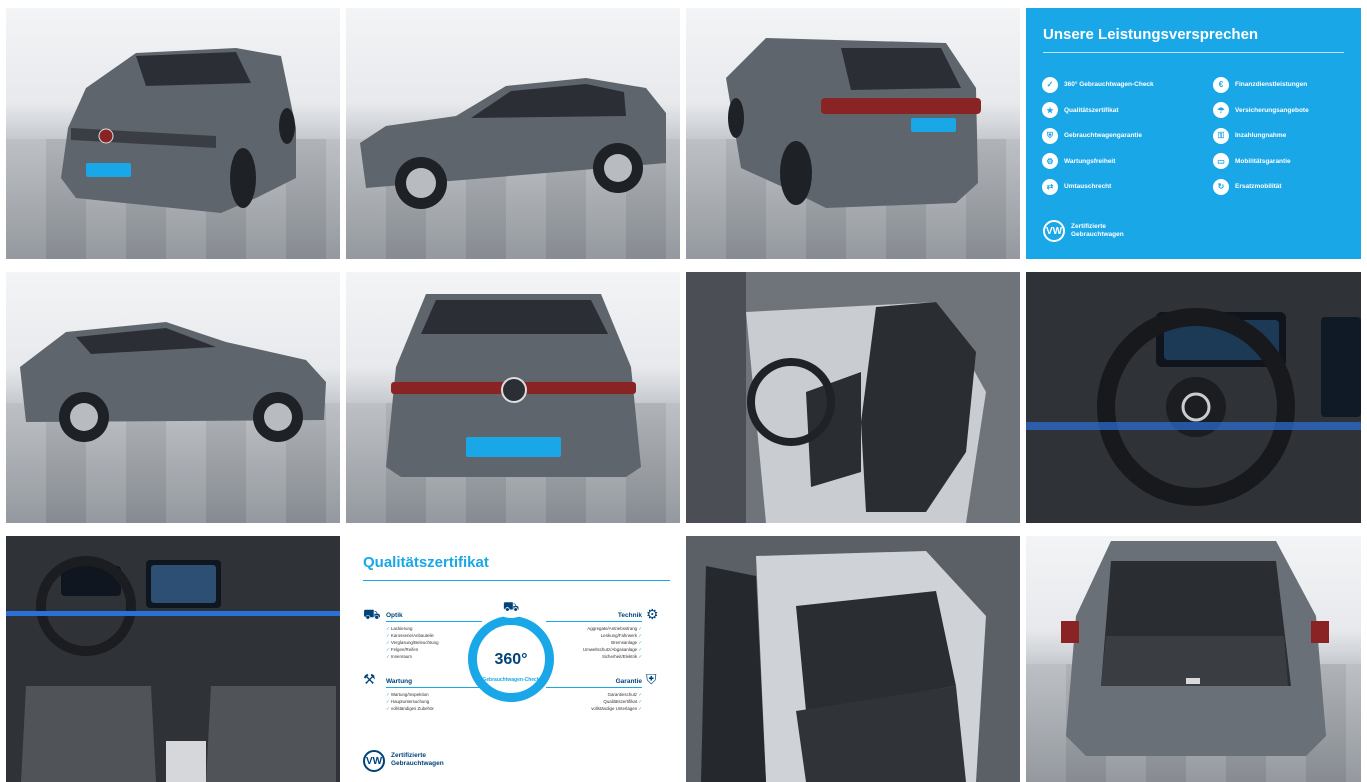 The image size is (1367, 782). I want to click on badge-label: Gebrauchtwagen-Check, so click(511, 680).